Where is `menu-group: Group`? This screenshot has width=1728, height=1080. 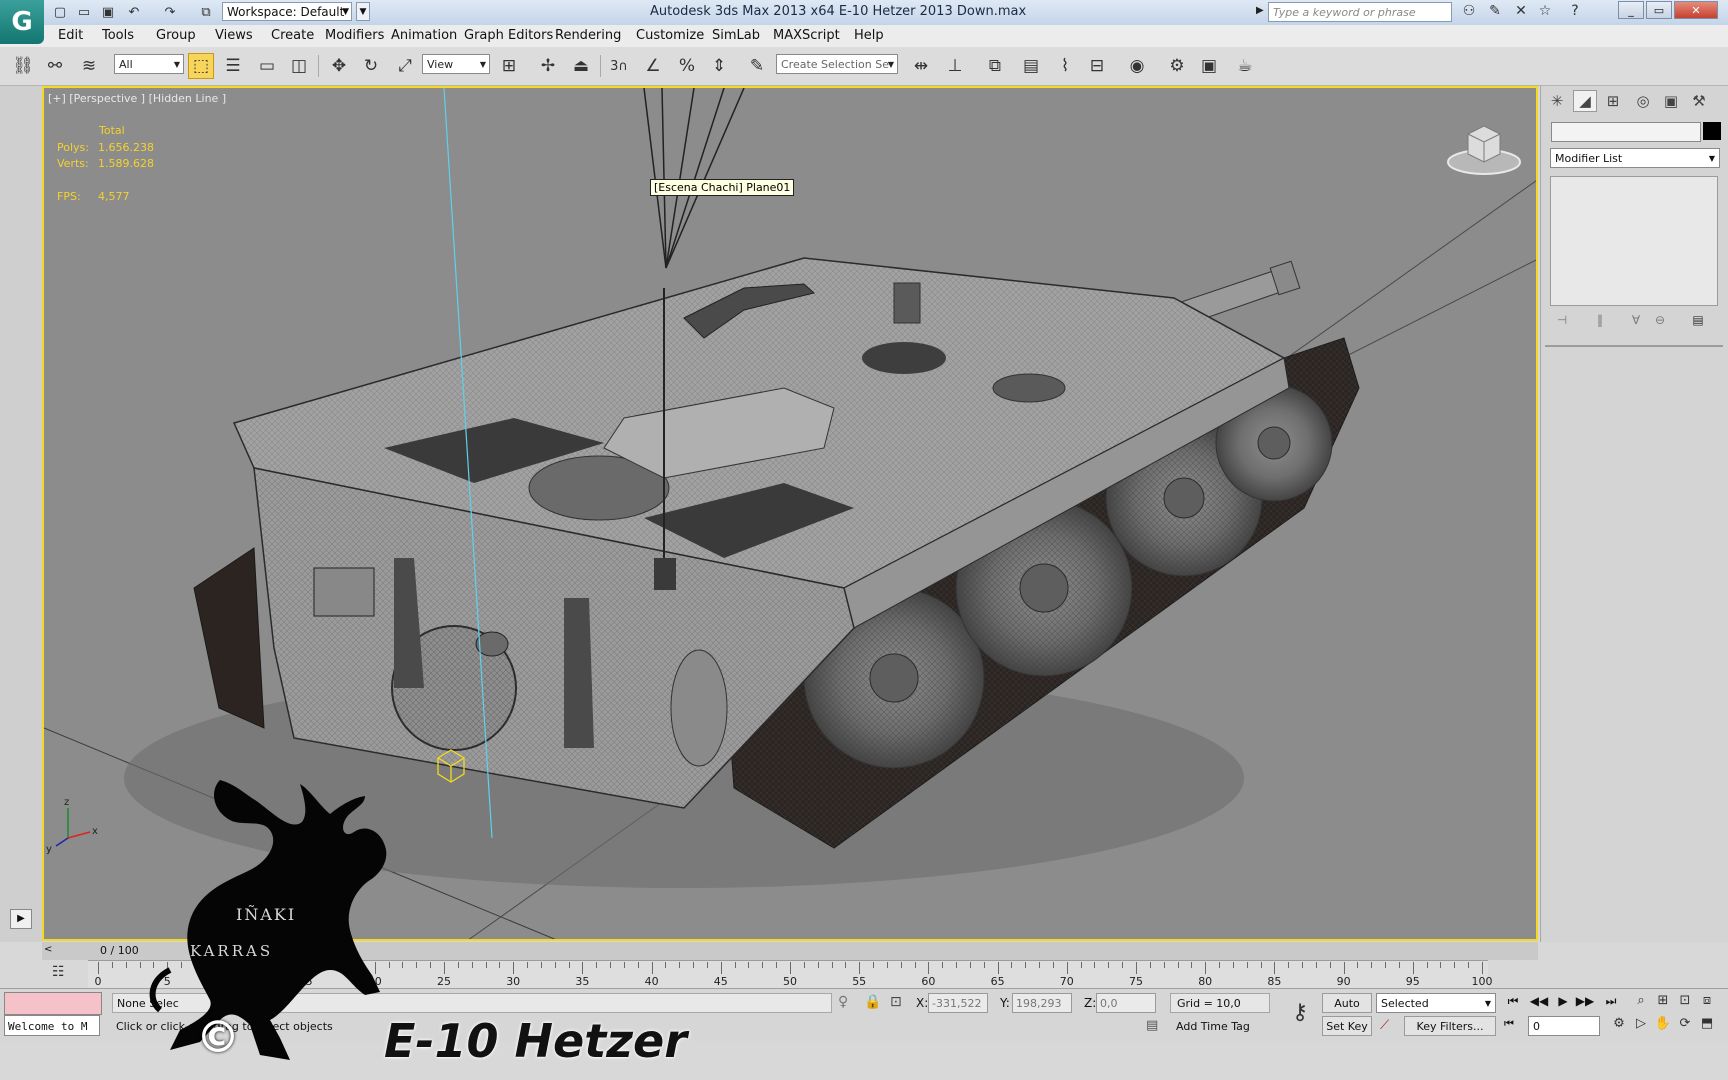
menu-group: Group is located at coordinates (176, 35).